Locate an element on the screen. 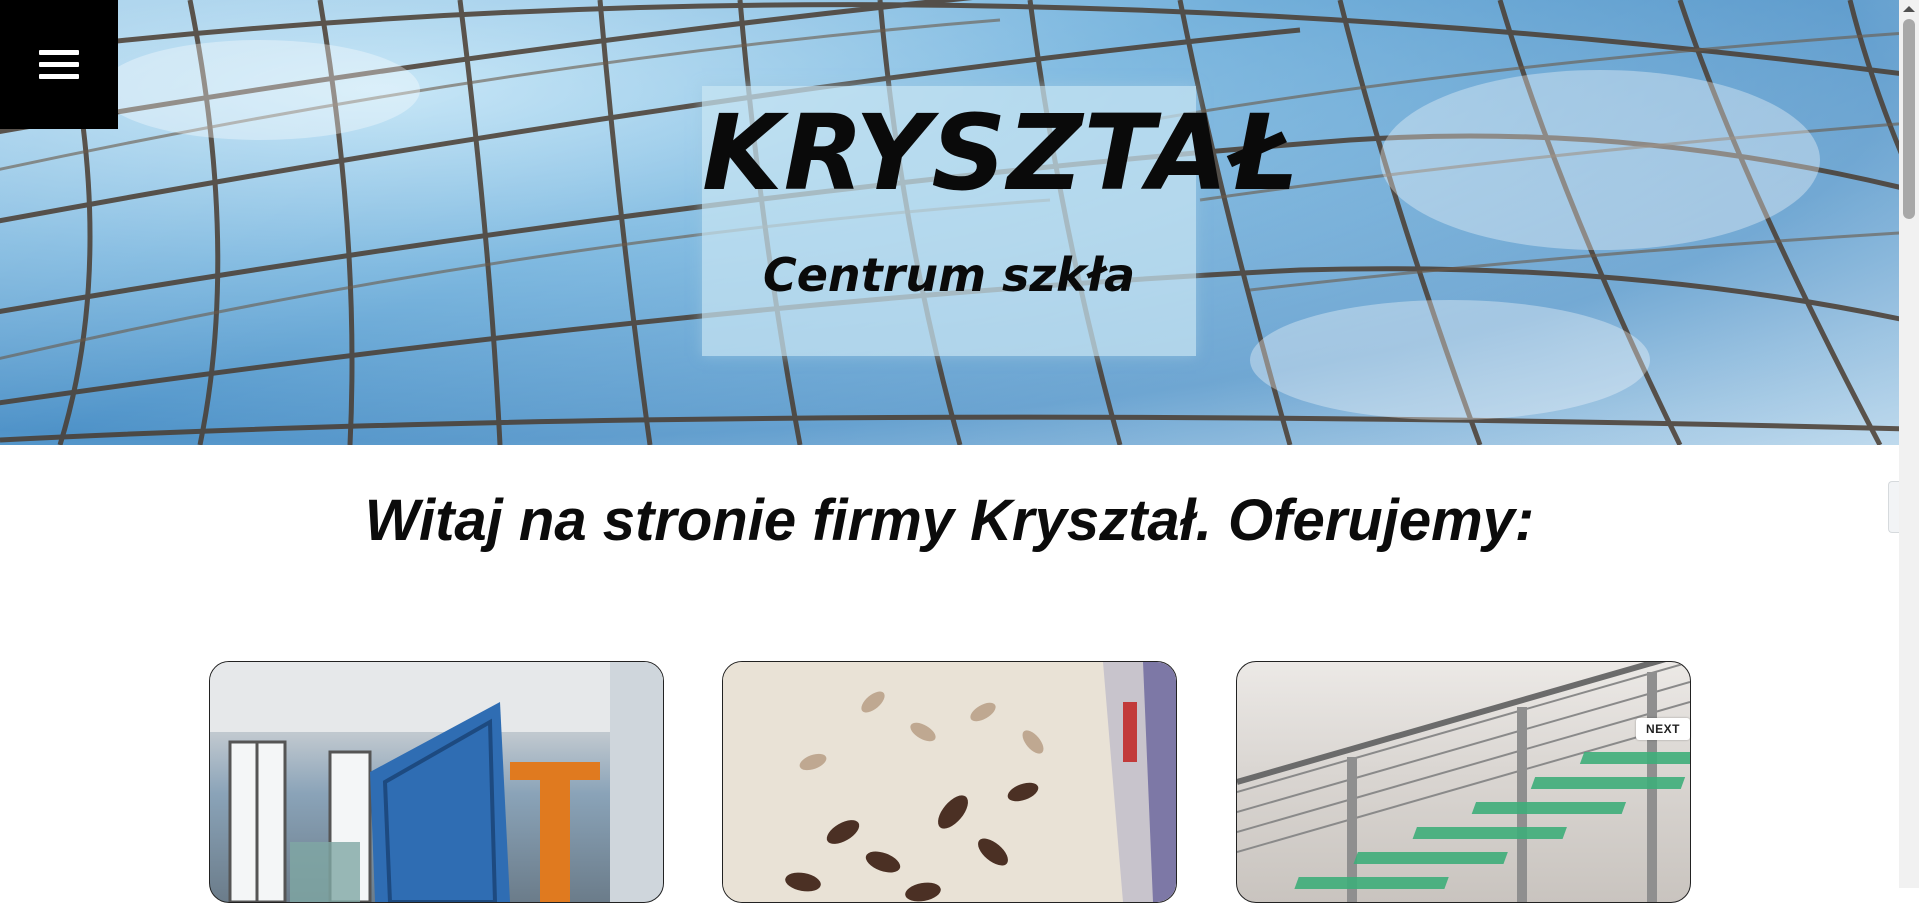 The height and width of the screenshot is (903, 1919). page-scrollbar is located at coordinates (1909, 444).